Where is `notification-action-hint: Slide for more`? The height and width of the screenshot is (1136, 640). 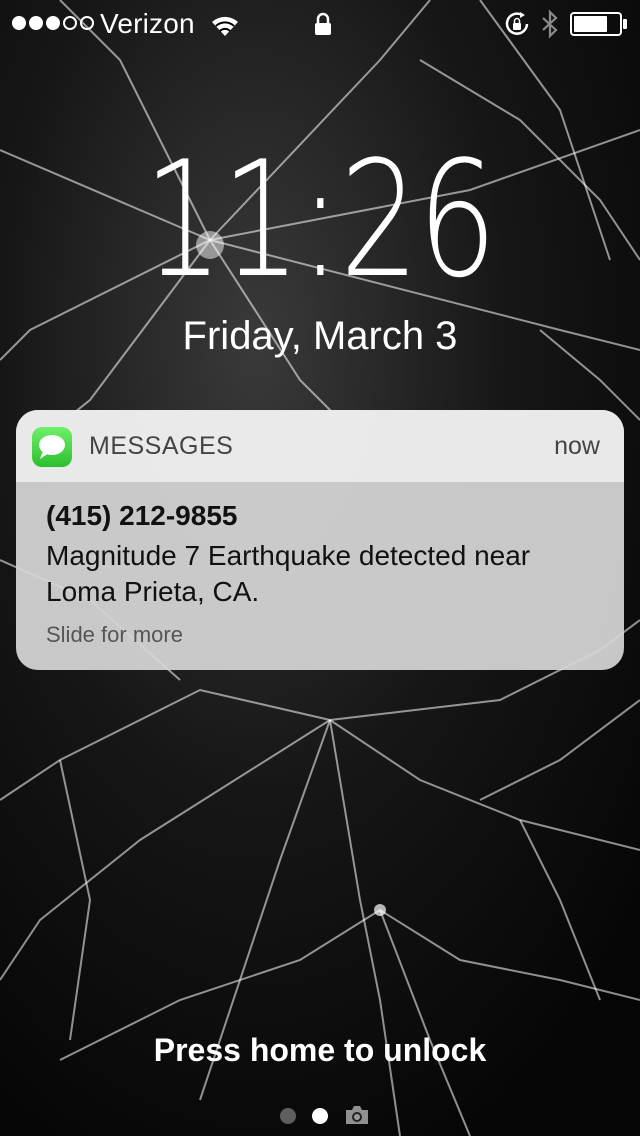
notification-action-hint: Slide for more is located at coordinates (114, 634).